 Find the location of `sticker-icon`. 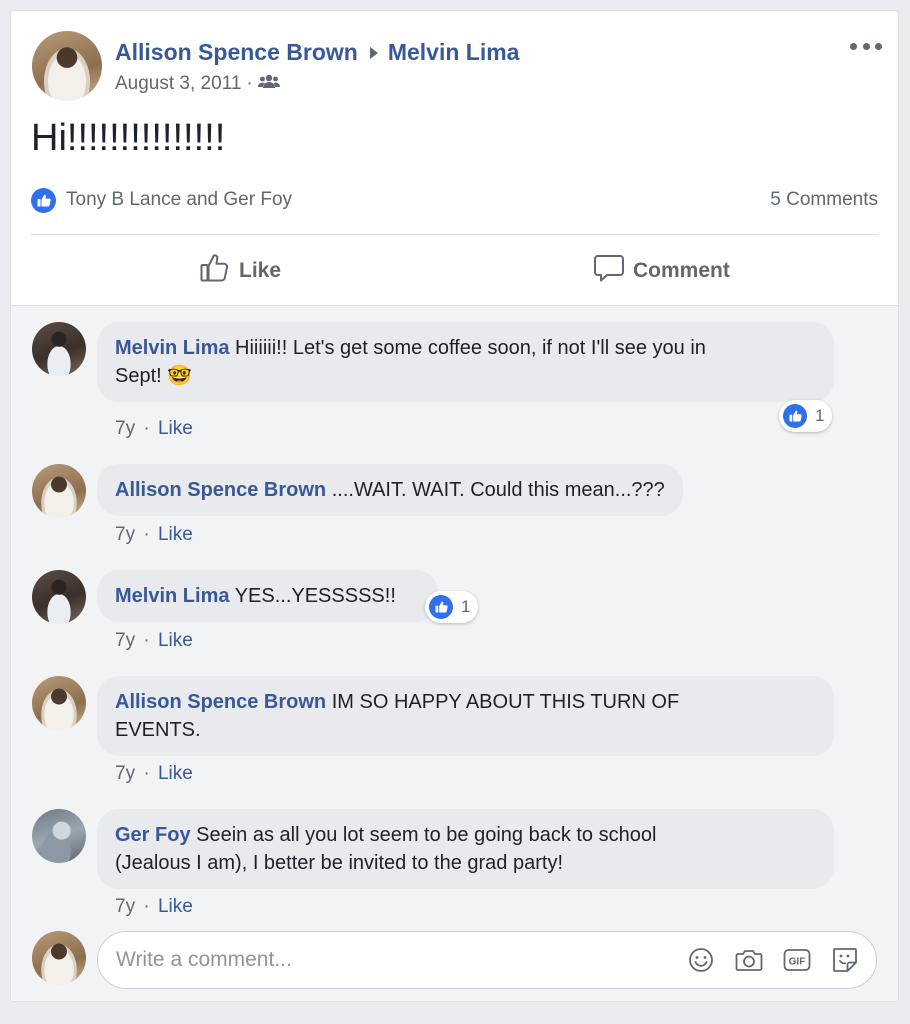

sticker-icon is located at coordinates (845, 960).